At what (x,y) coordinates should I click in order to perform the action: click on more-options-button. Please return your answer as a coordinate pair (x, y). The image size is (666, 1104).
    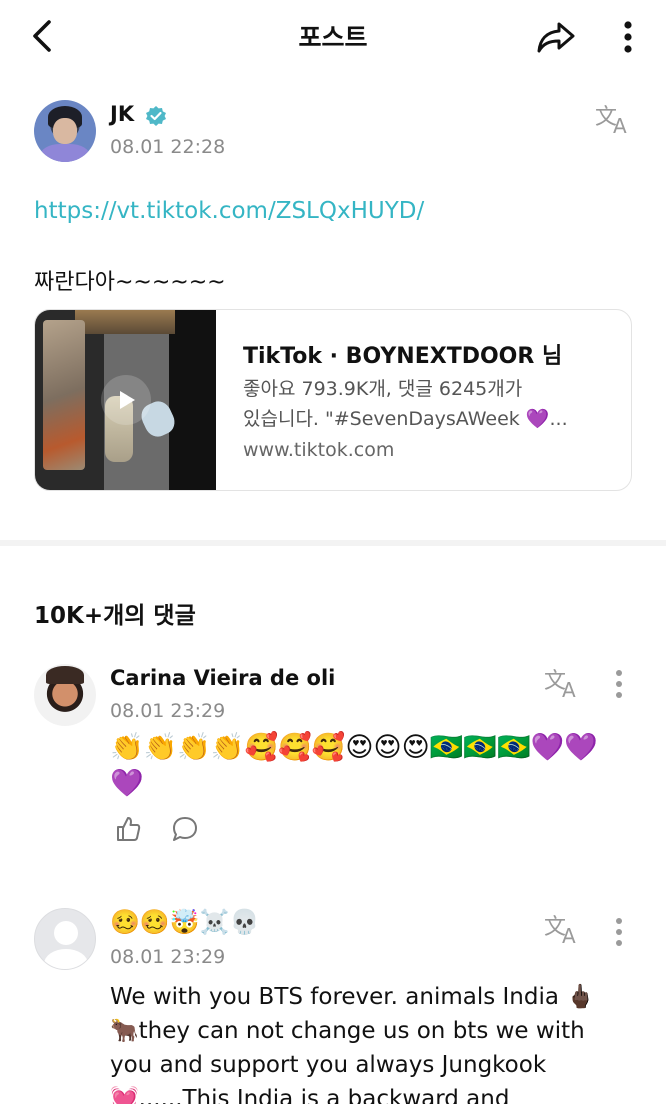
    Looking at the image, I should click on (628, 37).